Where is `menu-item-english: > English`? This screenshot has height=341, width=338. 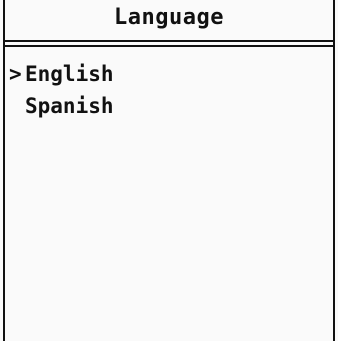
menu-item-english: > English is located at coordinates (61, 74).